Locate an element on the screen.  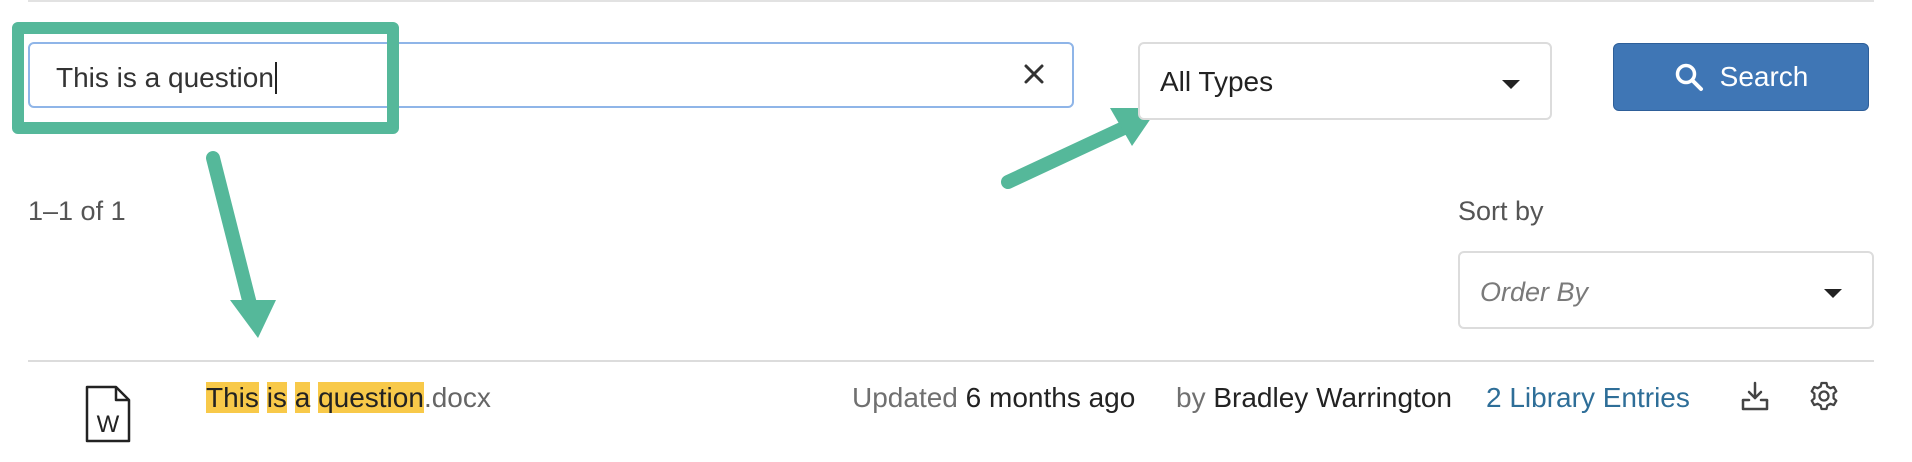
annotation-arrow-right is located at coordinates (1079, 148).